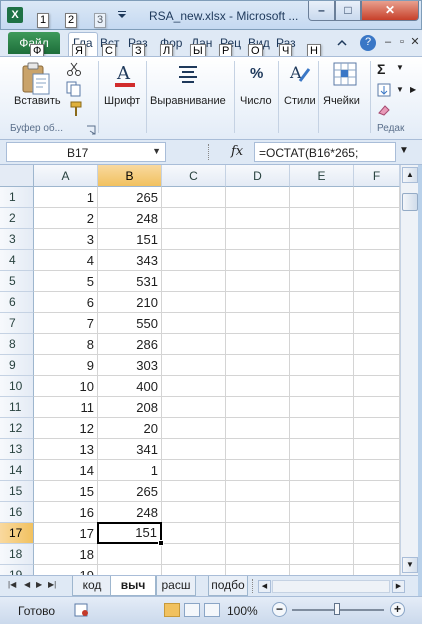 The width and height of the screenshot is (422, 624). Describe the element at coordinates (130, 449) in the screenshot. I see `cell-b: 341` at that location.